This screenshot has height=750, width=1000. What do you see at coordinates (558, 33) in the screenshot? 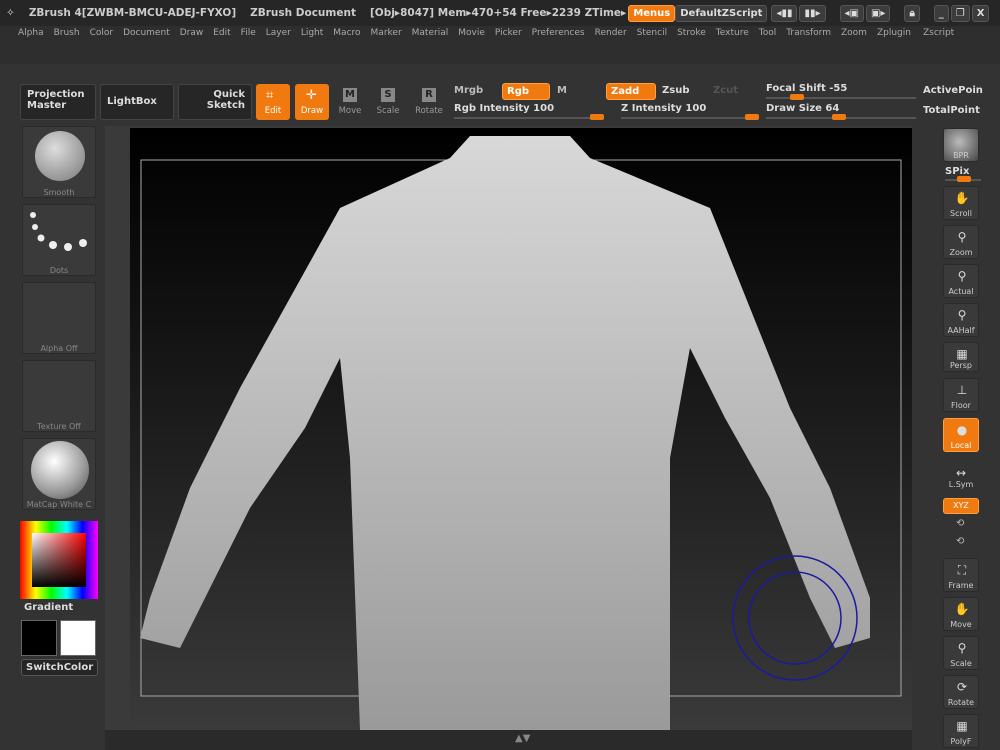
I see `menu-preferences: Preferences` at bounding box center [558, 33].